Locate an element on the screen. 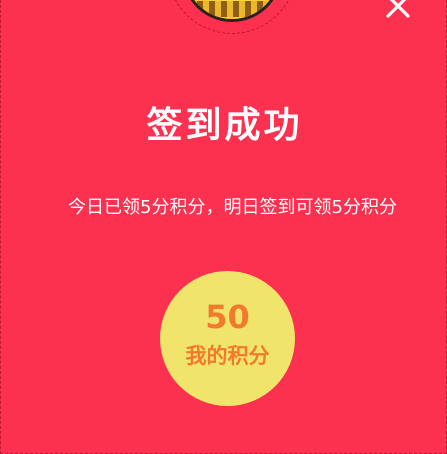  my-points-badge: 50 我的积分 is located at coordinates (227, 338).